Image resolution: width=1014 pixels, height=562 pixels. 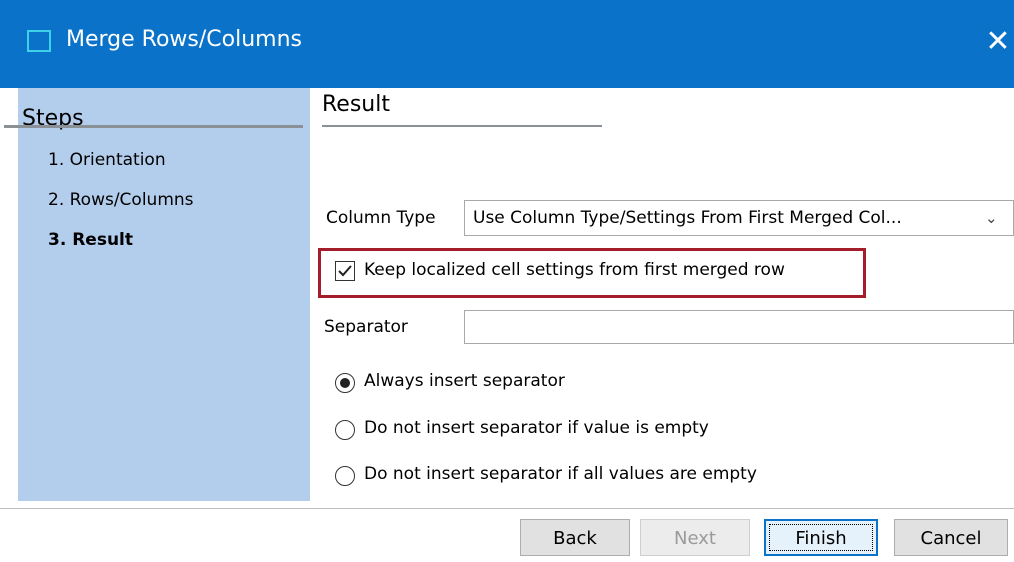 What do you see at coordinates (345, 430) in the screenshot?
I see `radio-not-if-value-empty` at bounding box center [345, 430].